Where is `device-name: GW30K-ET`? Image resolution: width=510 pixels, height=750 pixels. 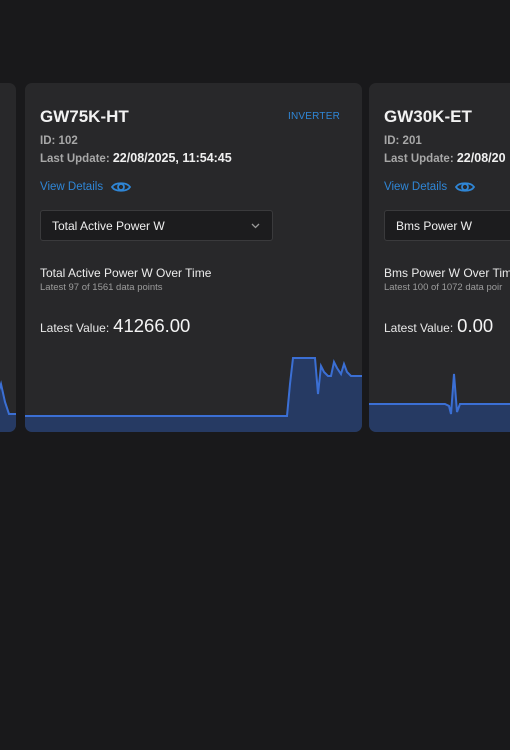
device-name: GW30K-ET is located at coordinates (428, 116).